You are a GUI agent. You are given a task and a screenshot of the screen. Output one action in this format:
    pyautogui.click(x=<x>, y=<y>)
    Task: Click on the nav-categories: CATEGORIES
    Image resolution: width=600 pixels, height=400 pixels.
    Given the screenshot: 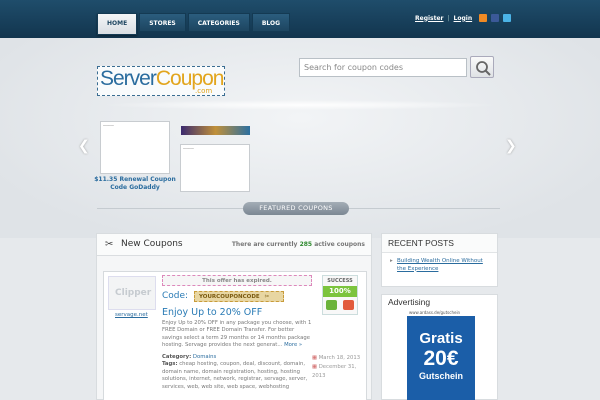 What is the action you would take?
    pyautogui.click(x=218, y=22)
    